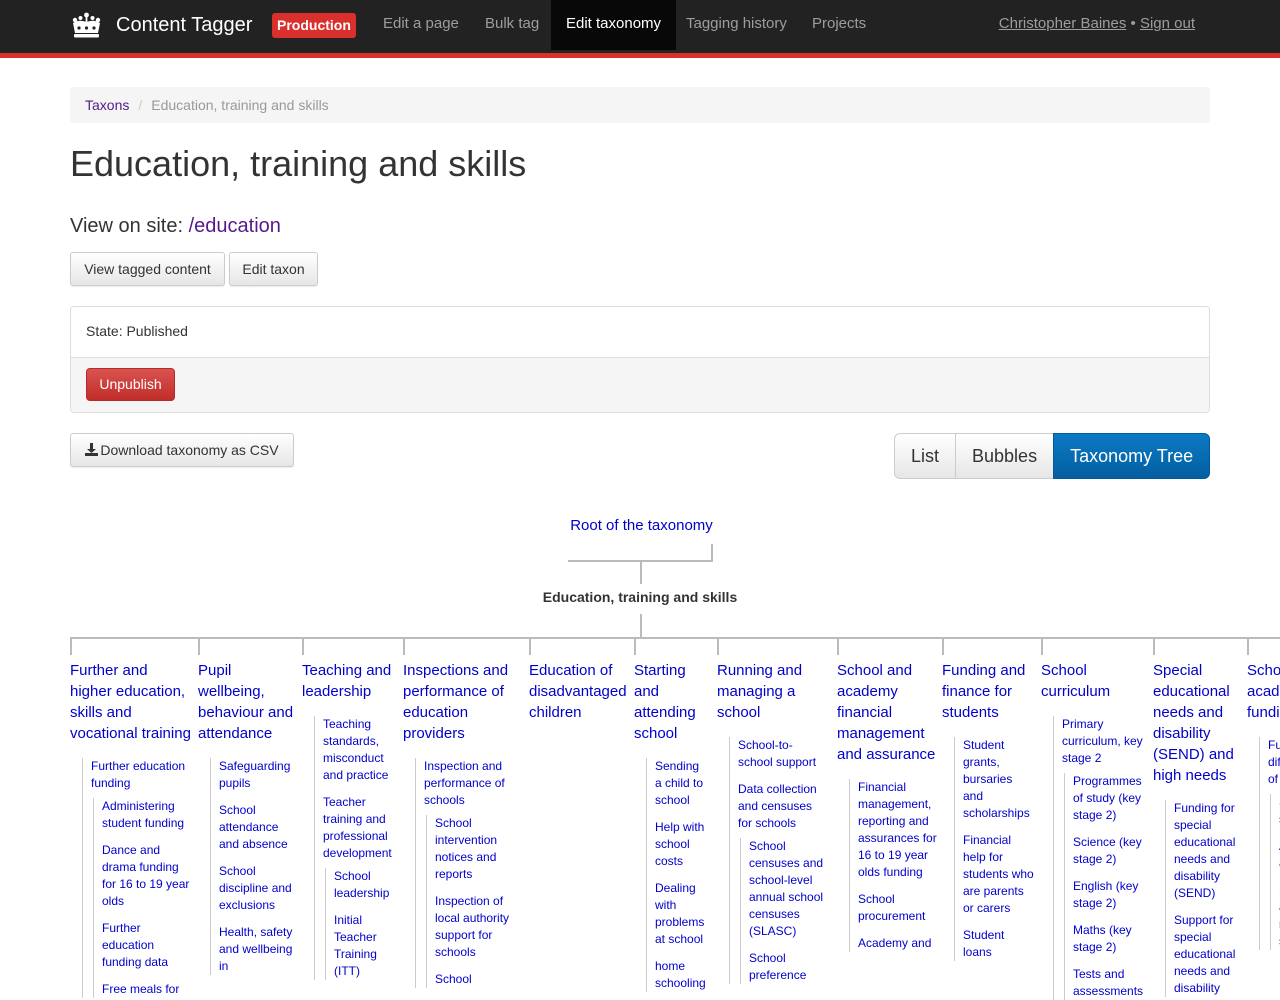 The width and height of the screenshot is (1280, 1000). Describe the element at coordinates (127, 226) in the screenshot. I see `view-on-site-label: View on site:` at that location.